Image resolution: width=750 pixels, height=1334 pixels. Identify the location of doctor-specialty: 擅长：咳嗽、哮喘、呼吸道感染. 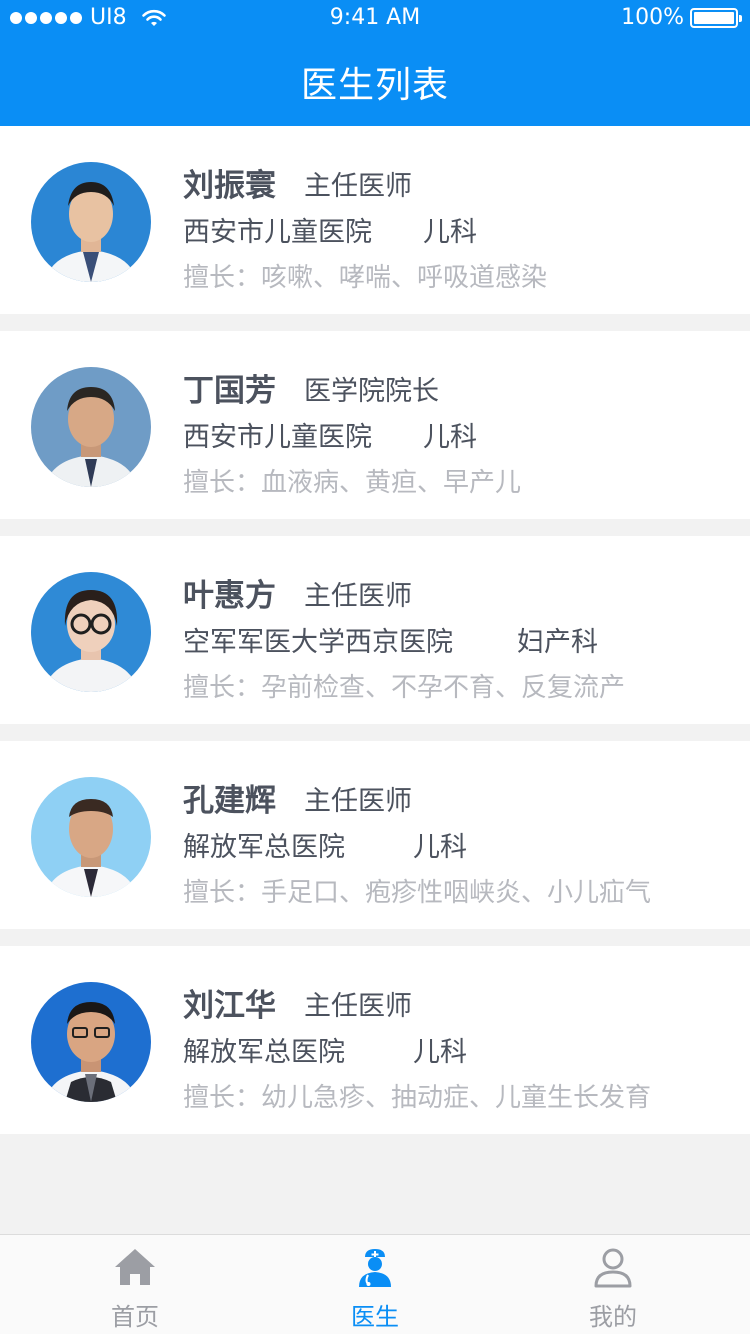
(365, 278).